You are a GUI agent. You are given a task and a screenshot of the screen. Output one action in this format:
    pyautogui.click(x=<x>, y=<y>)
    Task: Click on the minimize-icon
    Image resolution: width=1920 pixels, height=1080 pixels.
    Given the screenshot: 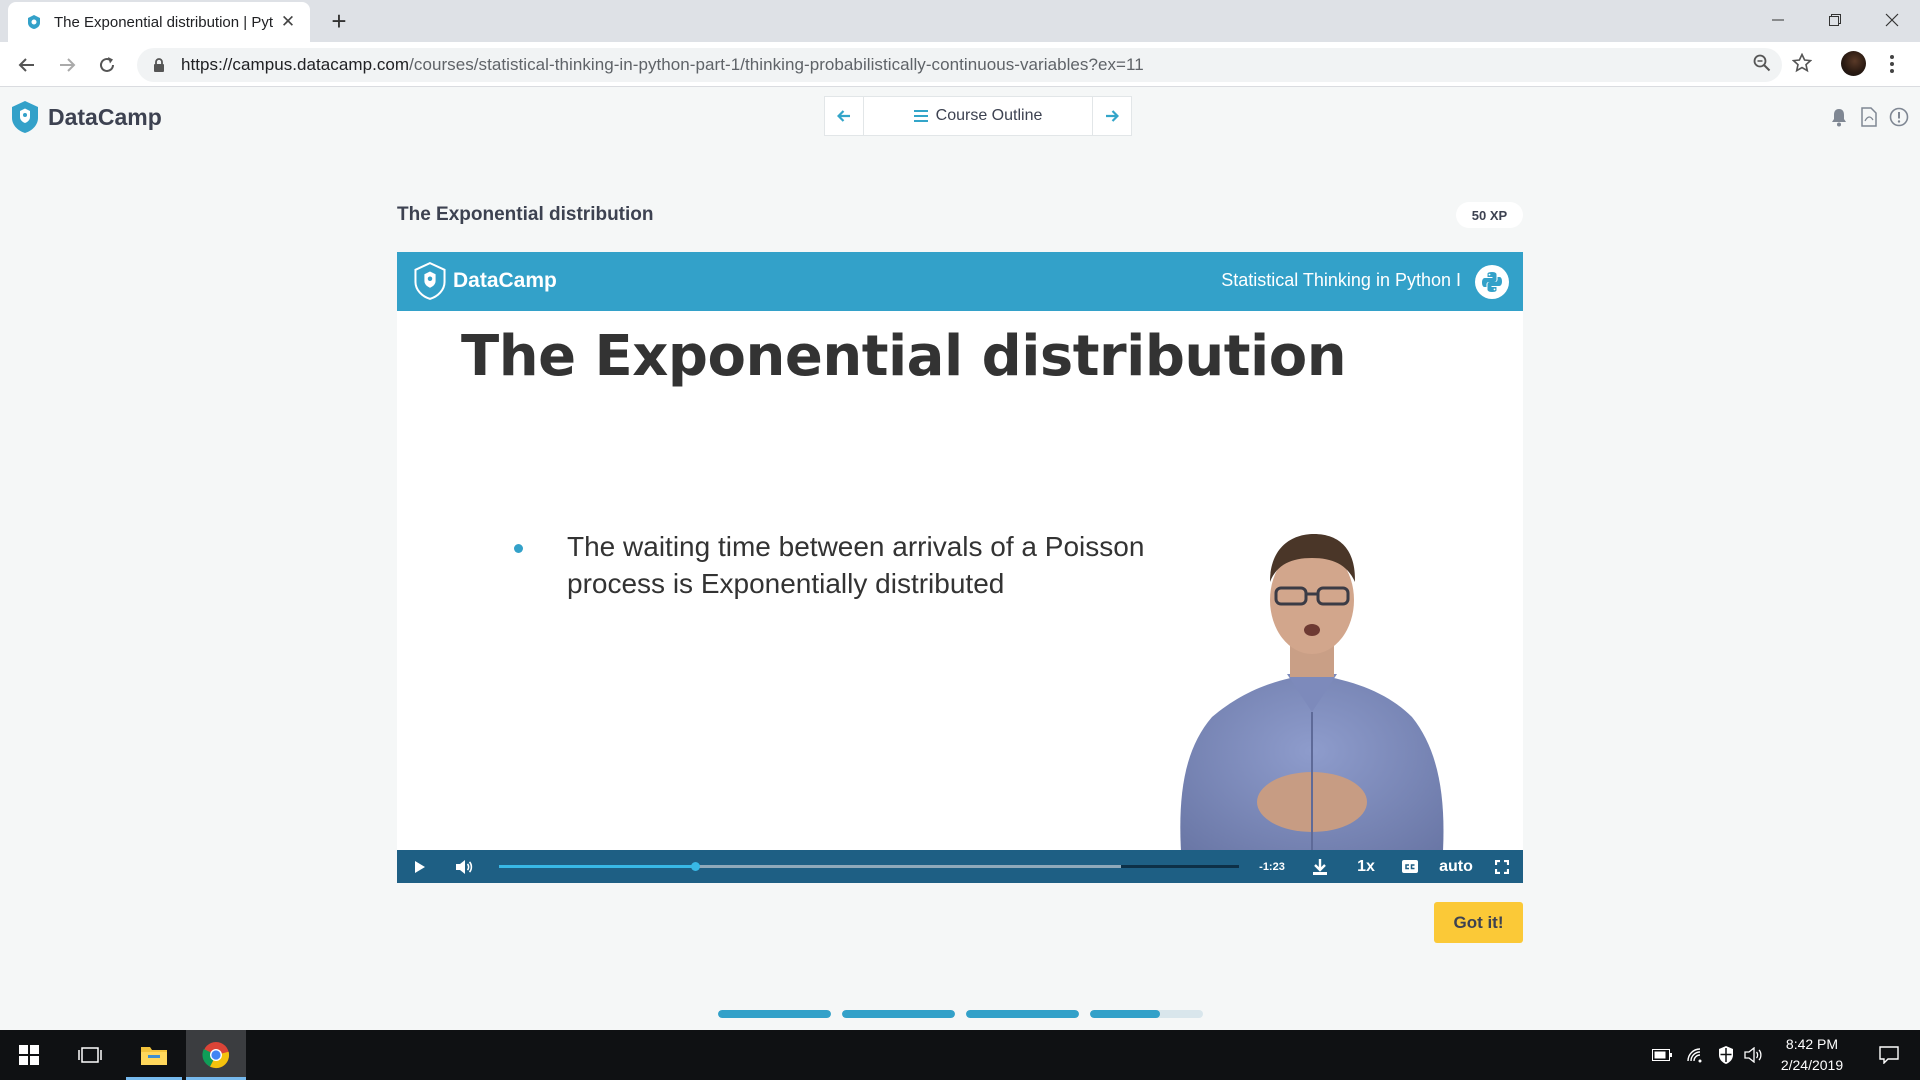 What is the action you would take?
    pyautogui.click(x=1777, y=20)
    